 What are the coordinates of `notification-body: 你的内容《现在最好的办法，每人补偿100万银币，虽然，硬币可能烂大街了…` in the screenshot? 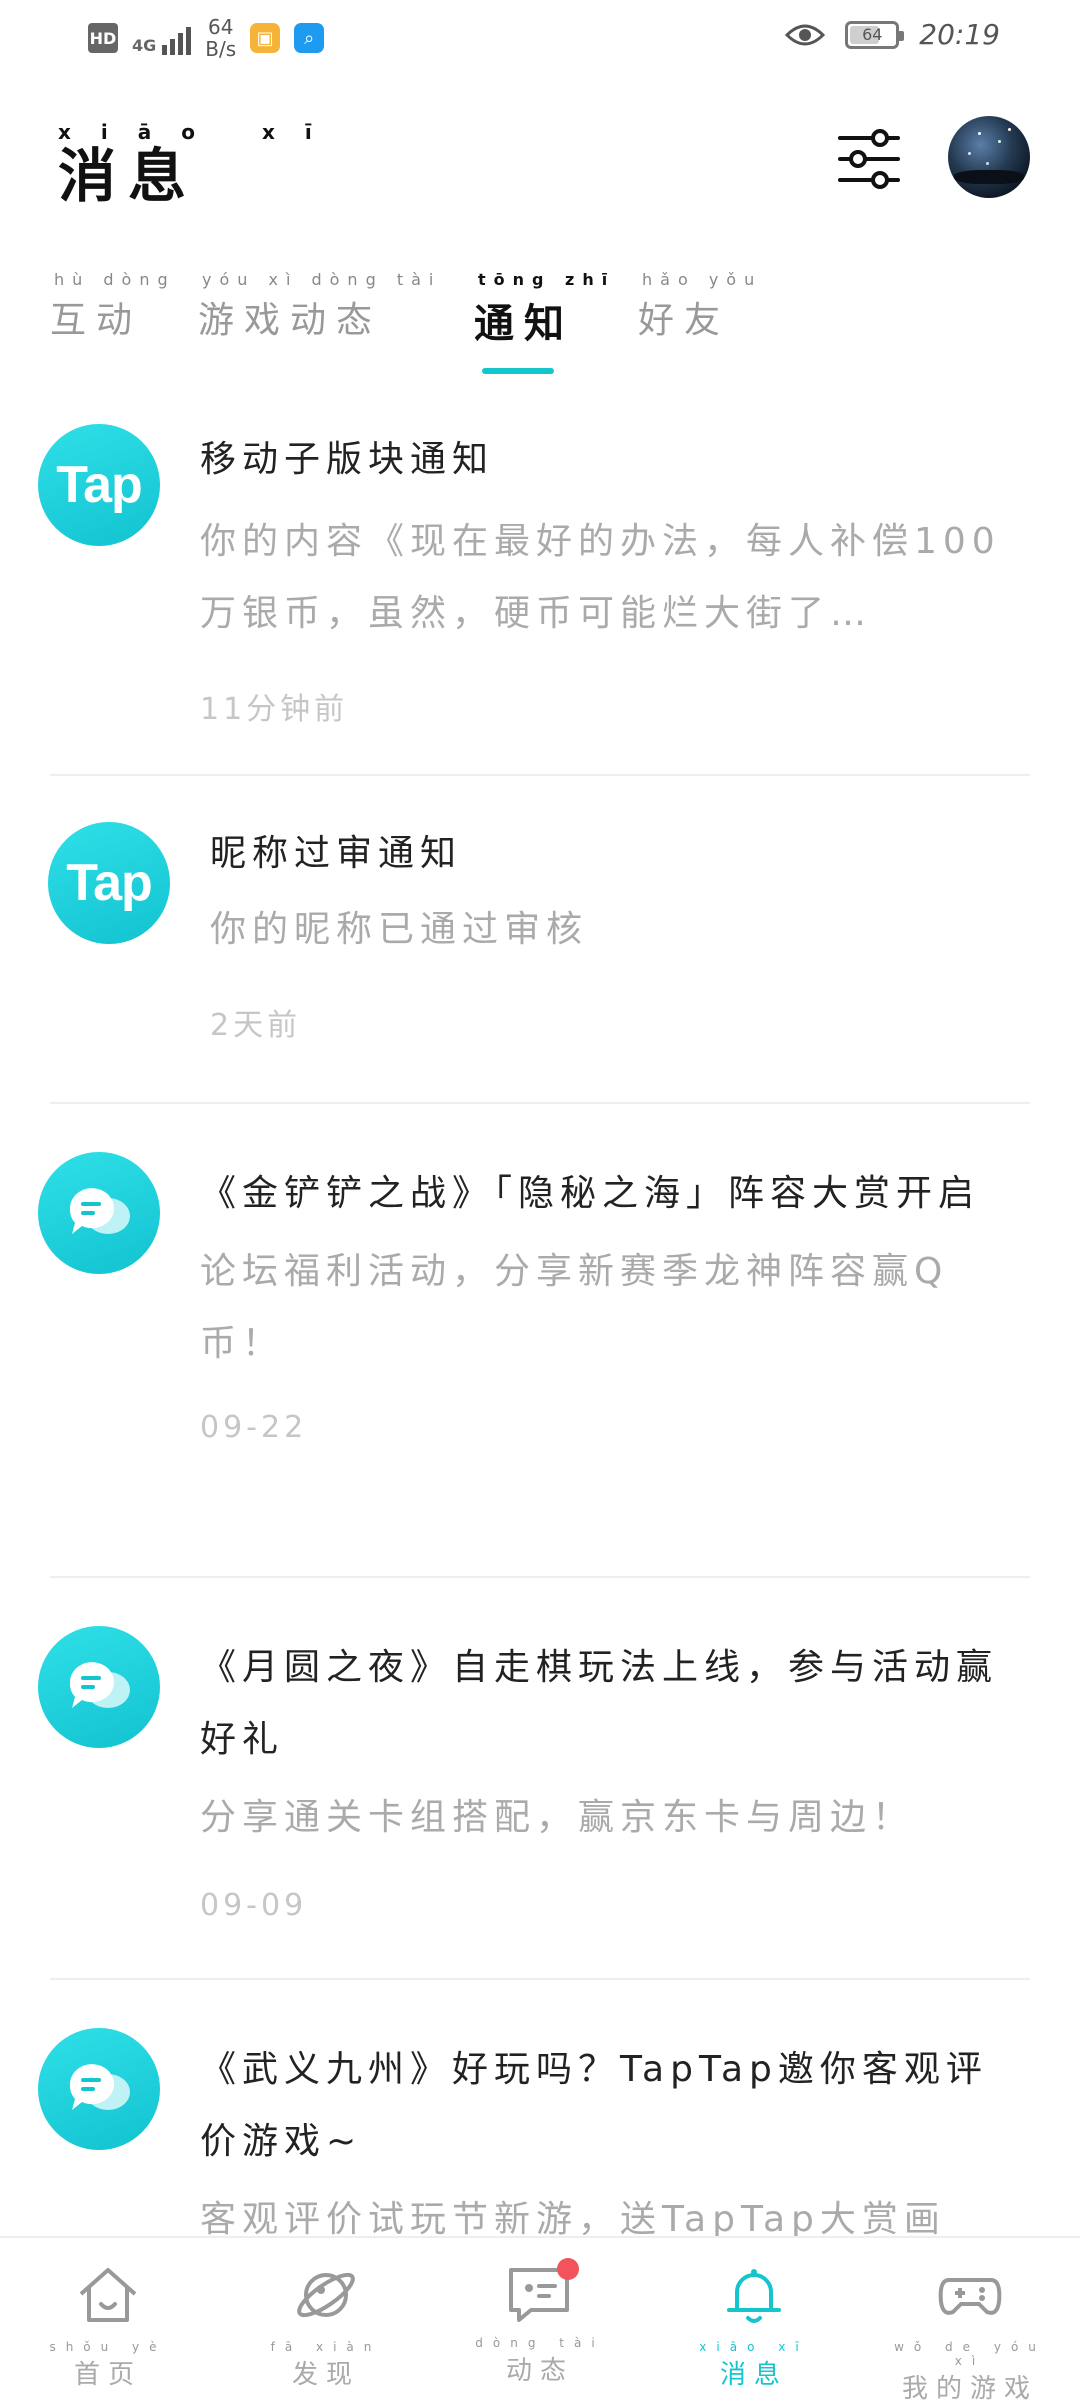 It's located at (600, 577).